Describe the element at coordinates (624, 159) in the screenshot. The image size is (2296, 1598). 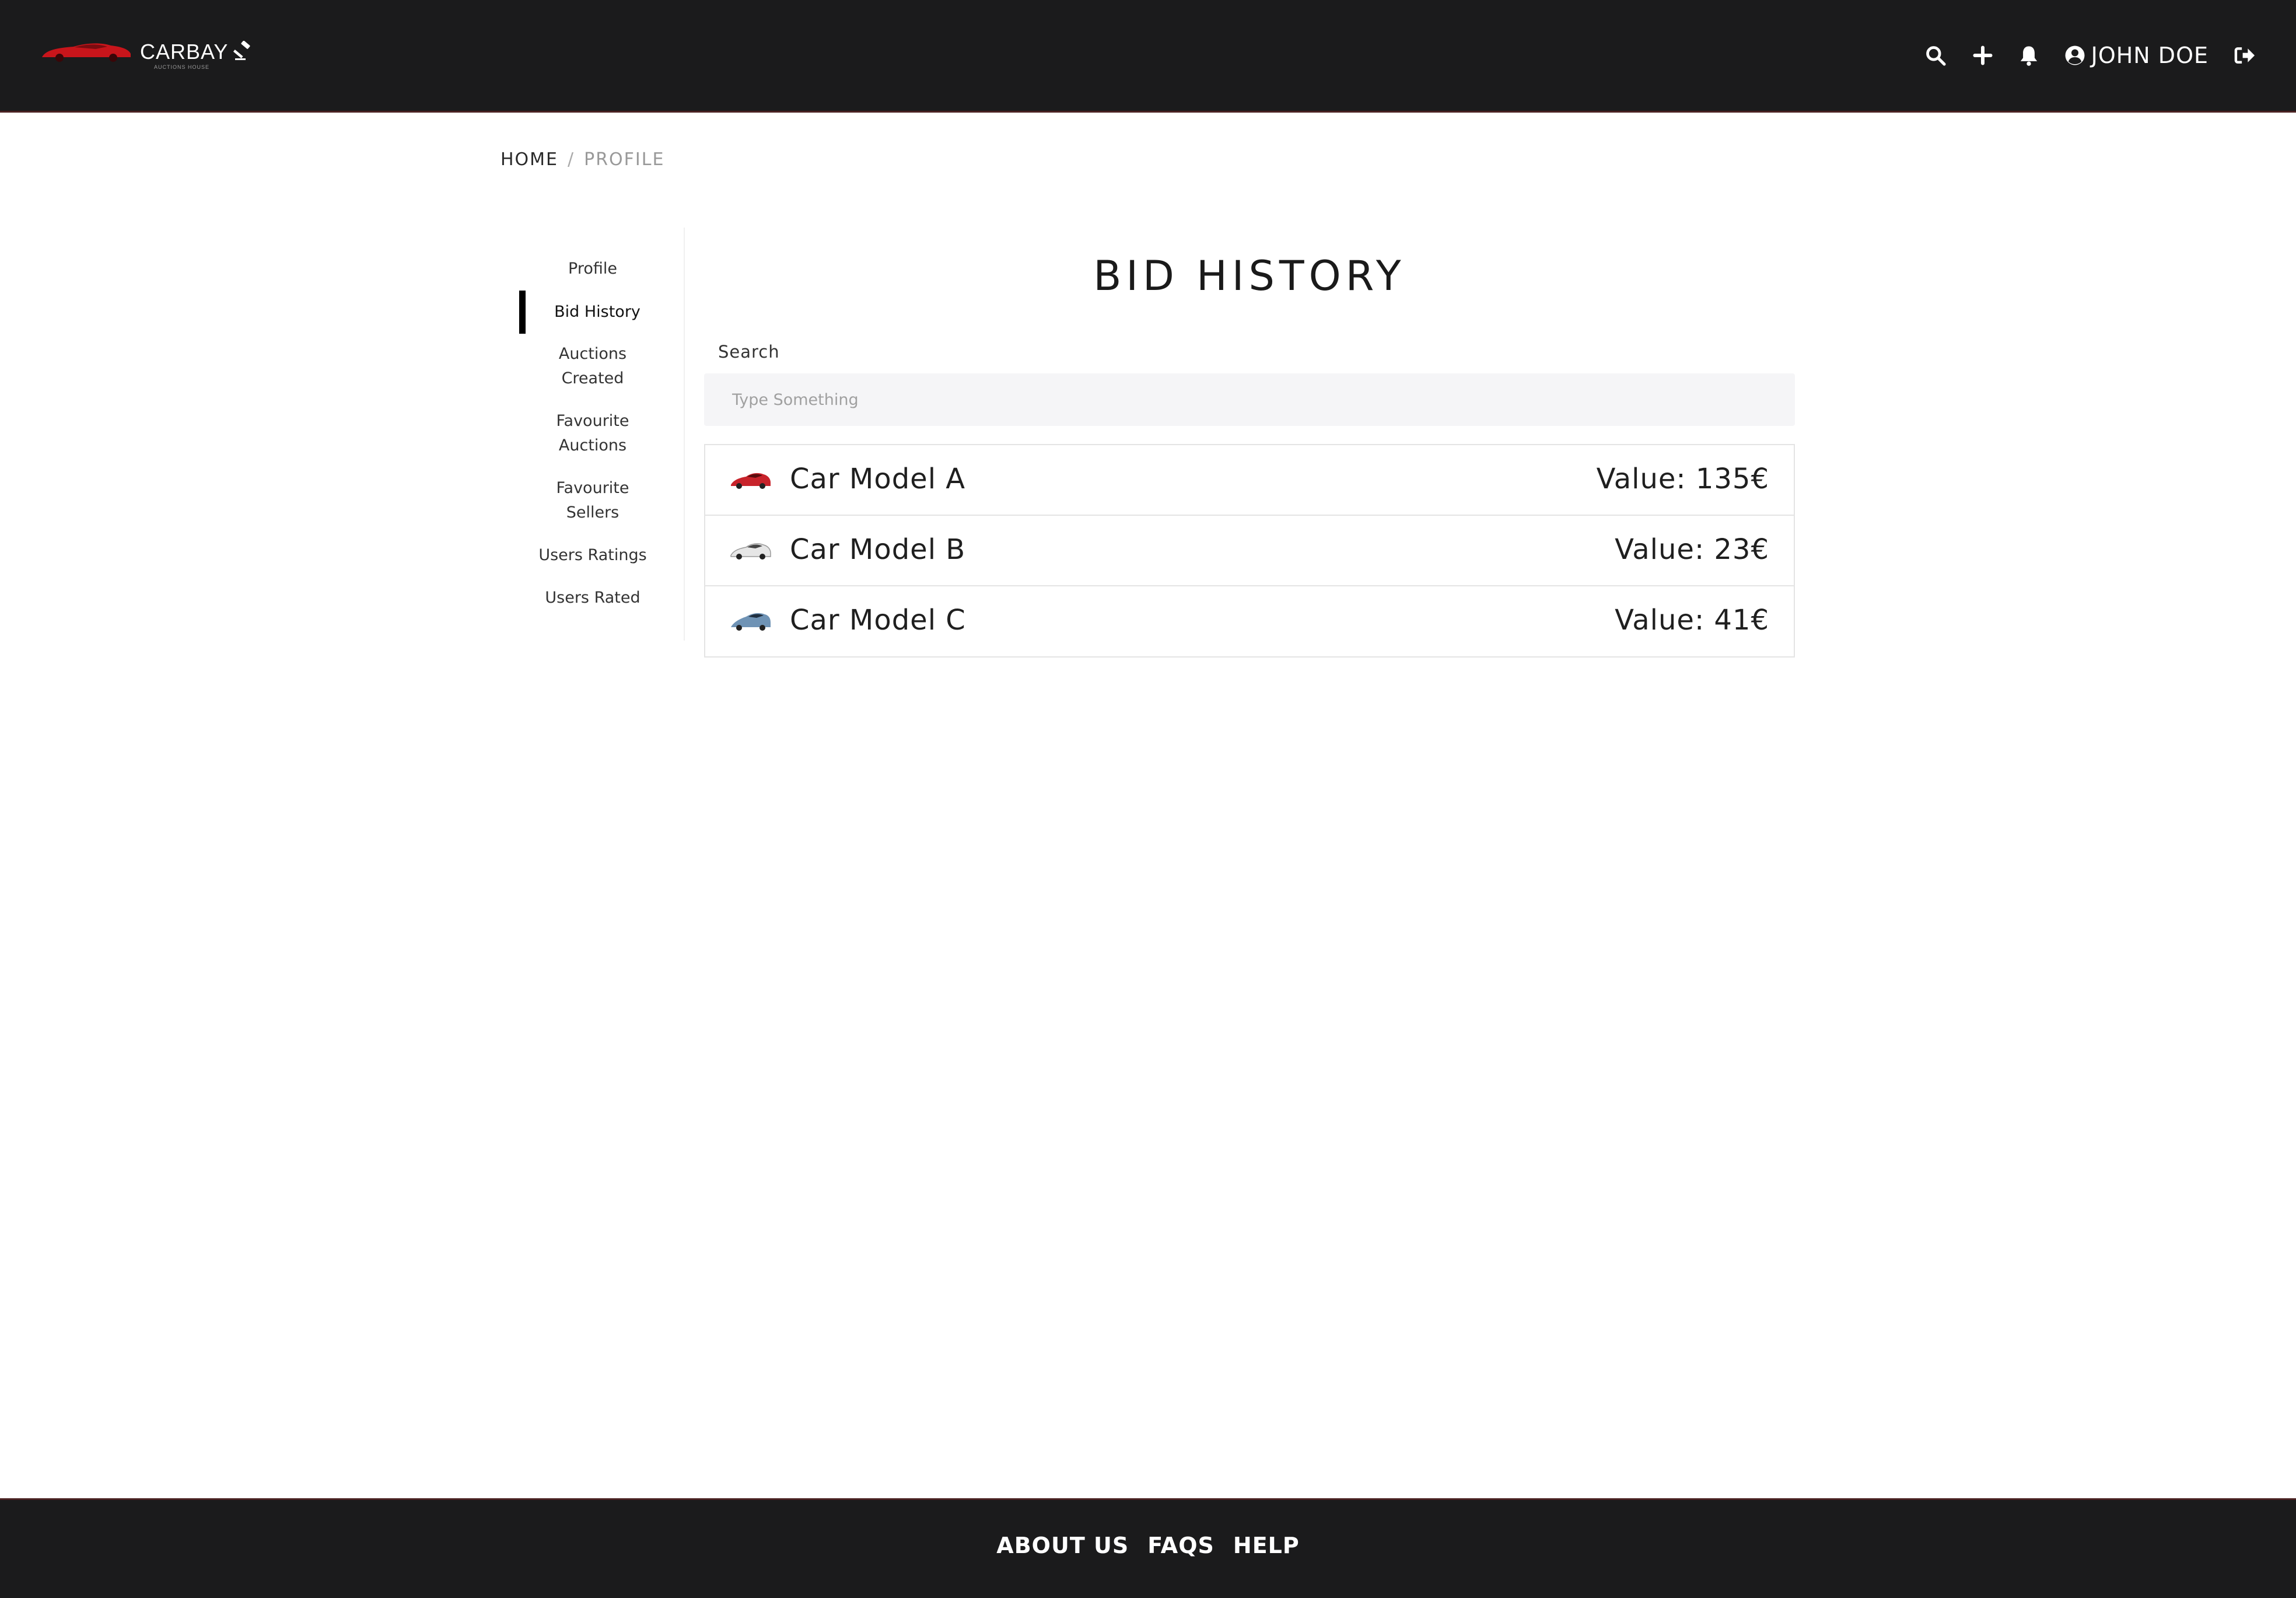
I see `breadcrumb-current: PROFILE` at that location.